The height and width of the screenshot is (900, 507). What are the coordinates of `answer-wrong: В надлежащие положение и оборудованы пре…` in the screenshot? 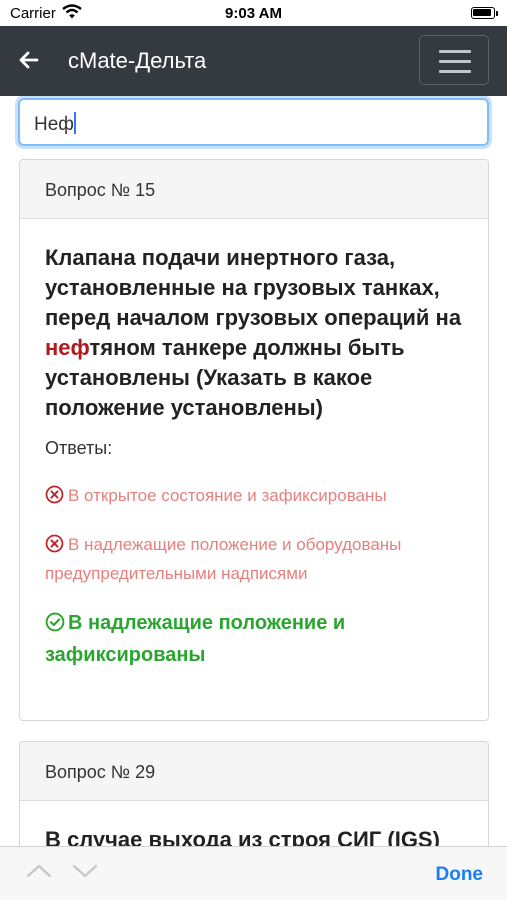 It's located at (254, 559).